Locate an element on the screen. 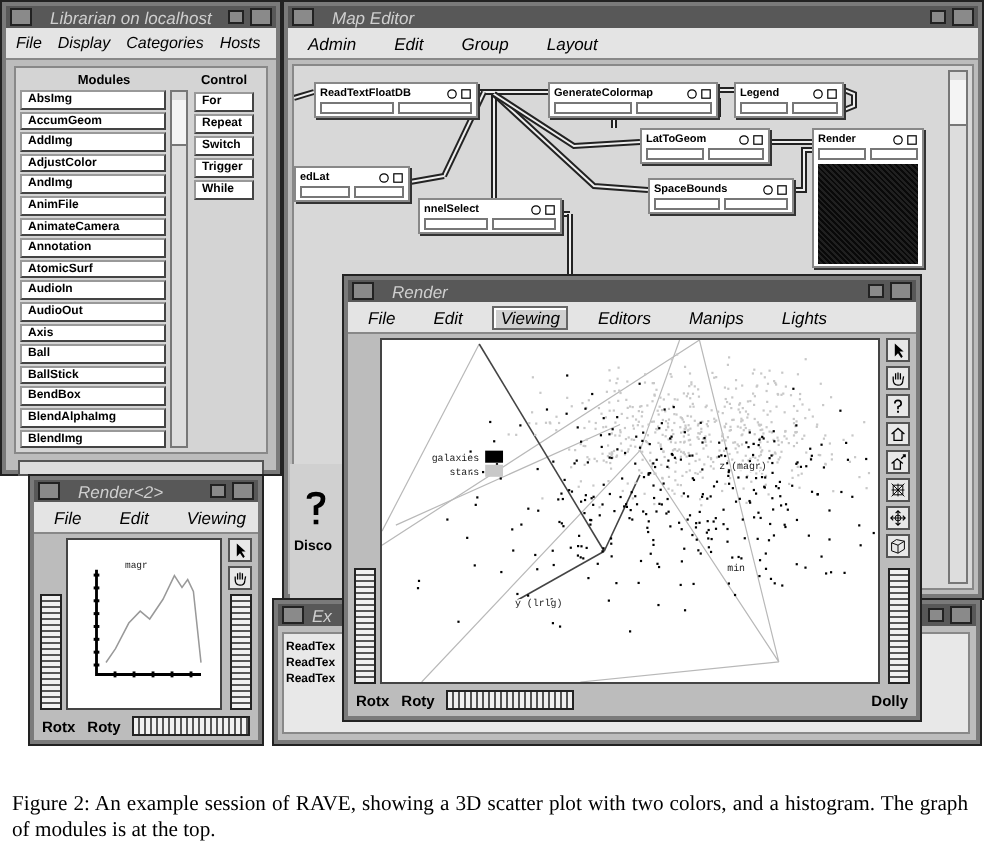  grid-icon is located at coordinates (898, 490).